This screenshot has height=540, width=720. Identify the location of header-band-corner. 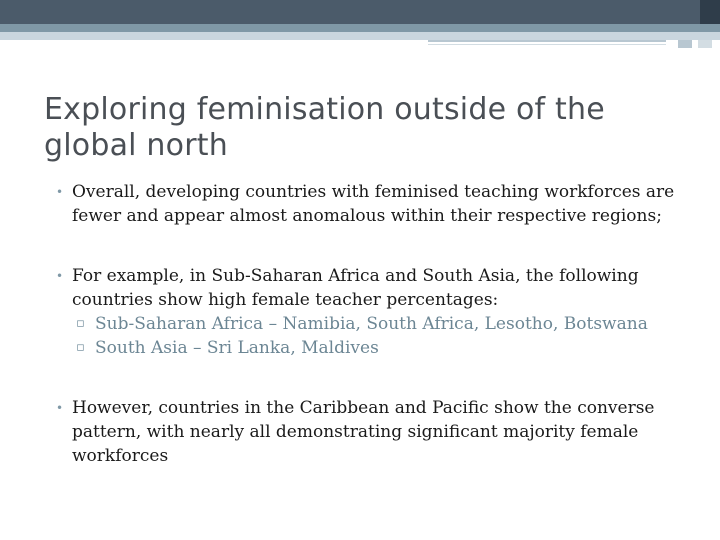
(710, 12).